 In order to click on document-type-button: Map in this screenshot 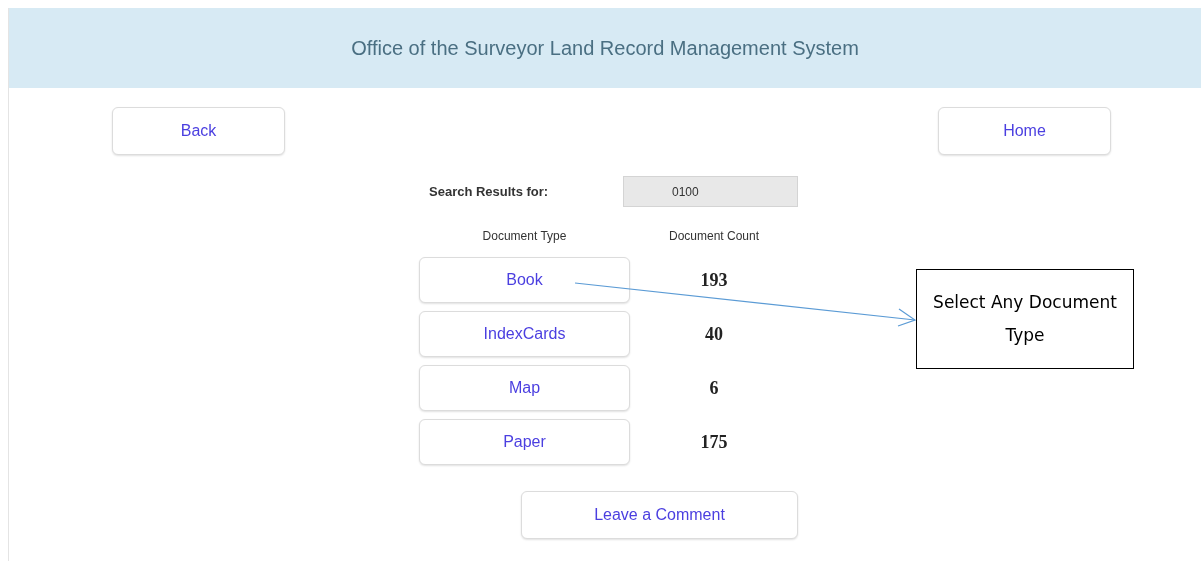, I will do `click(524, 388)`.